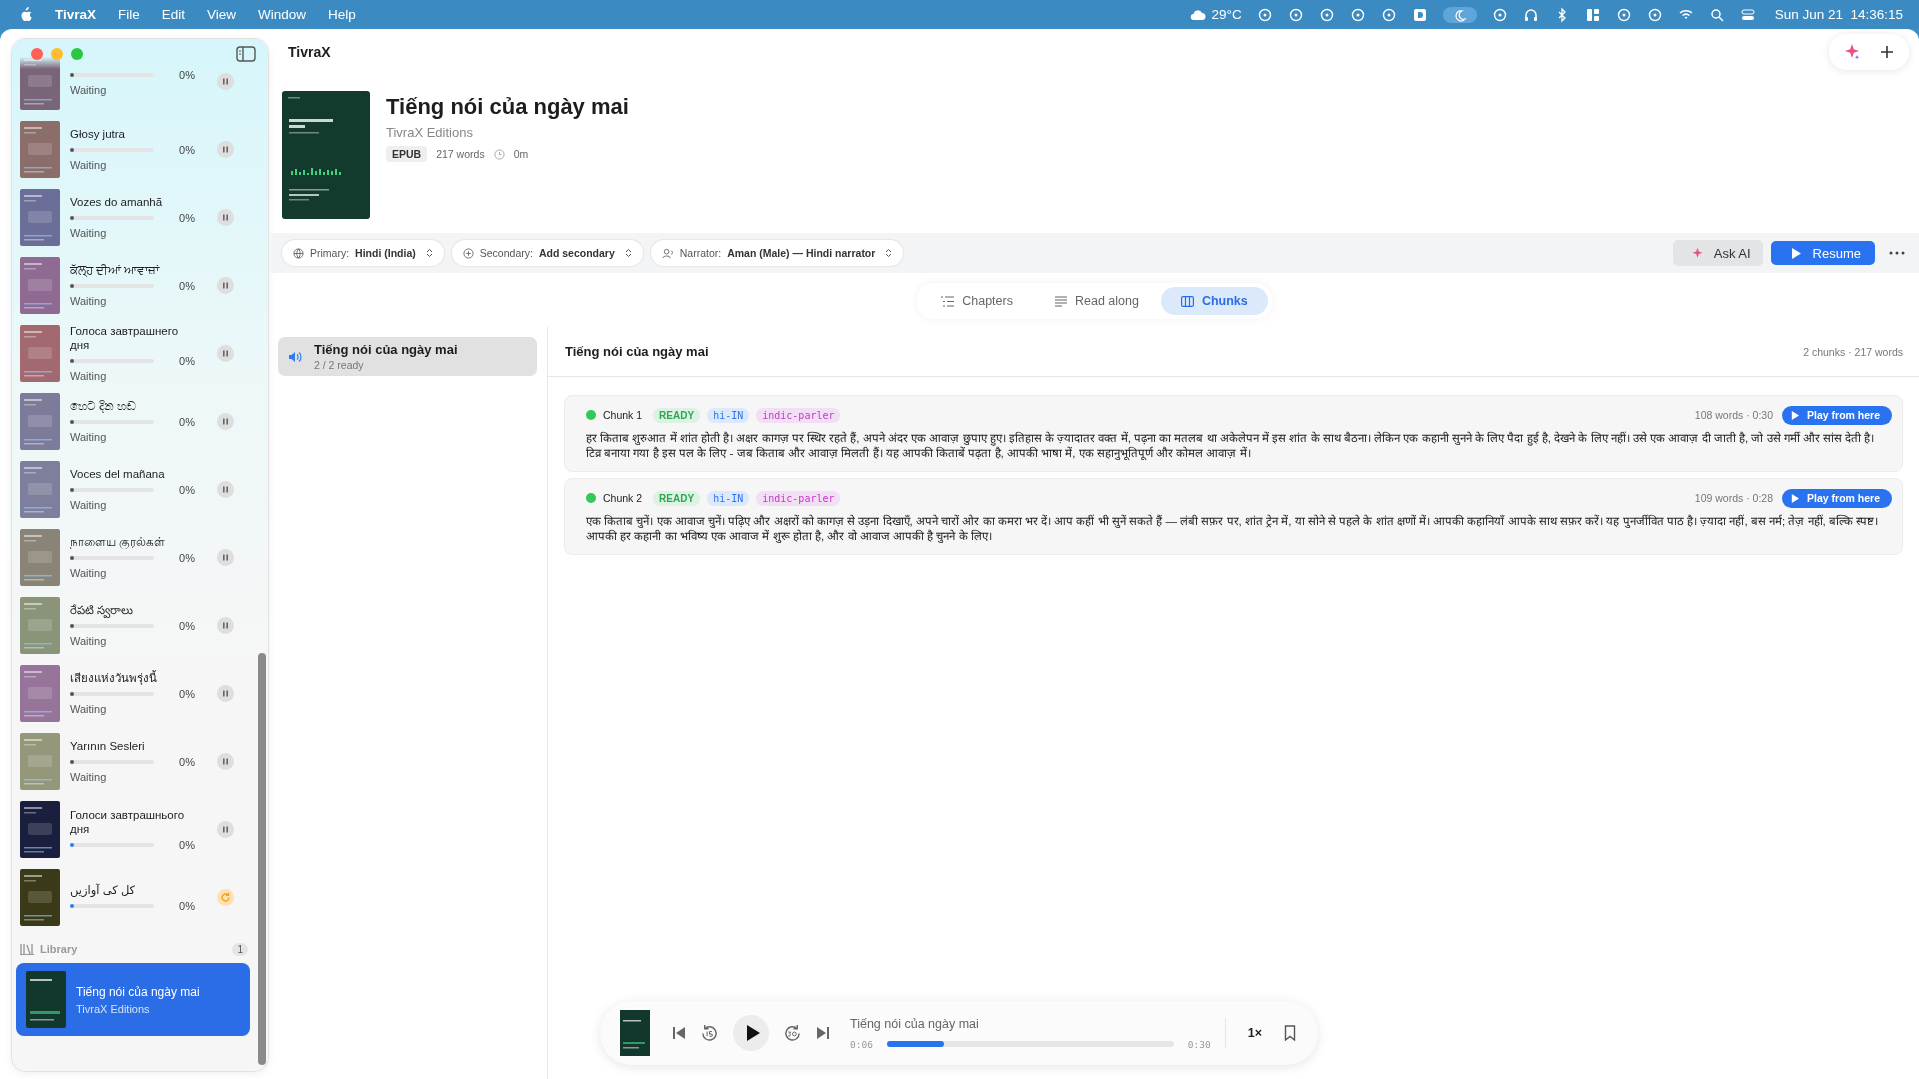 The image size is (1919, 1079). Describe the element at coordinates (823, 1033) in the screenshot. I see `skip-forward-icon` at that location.